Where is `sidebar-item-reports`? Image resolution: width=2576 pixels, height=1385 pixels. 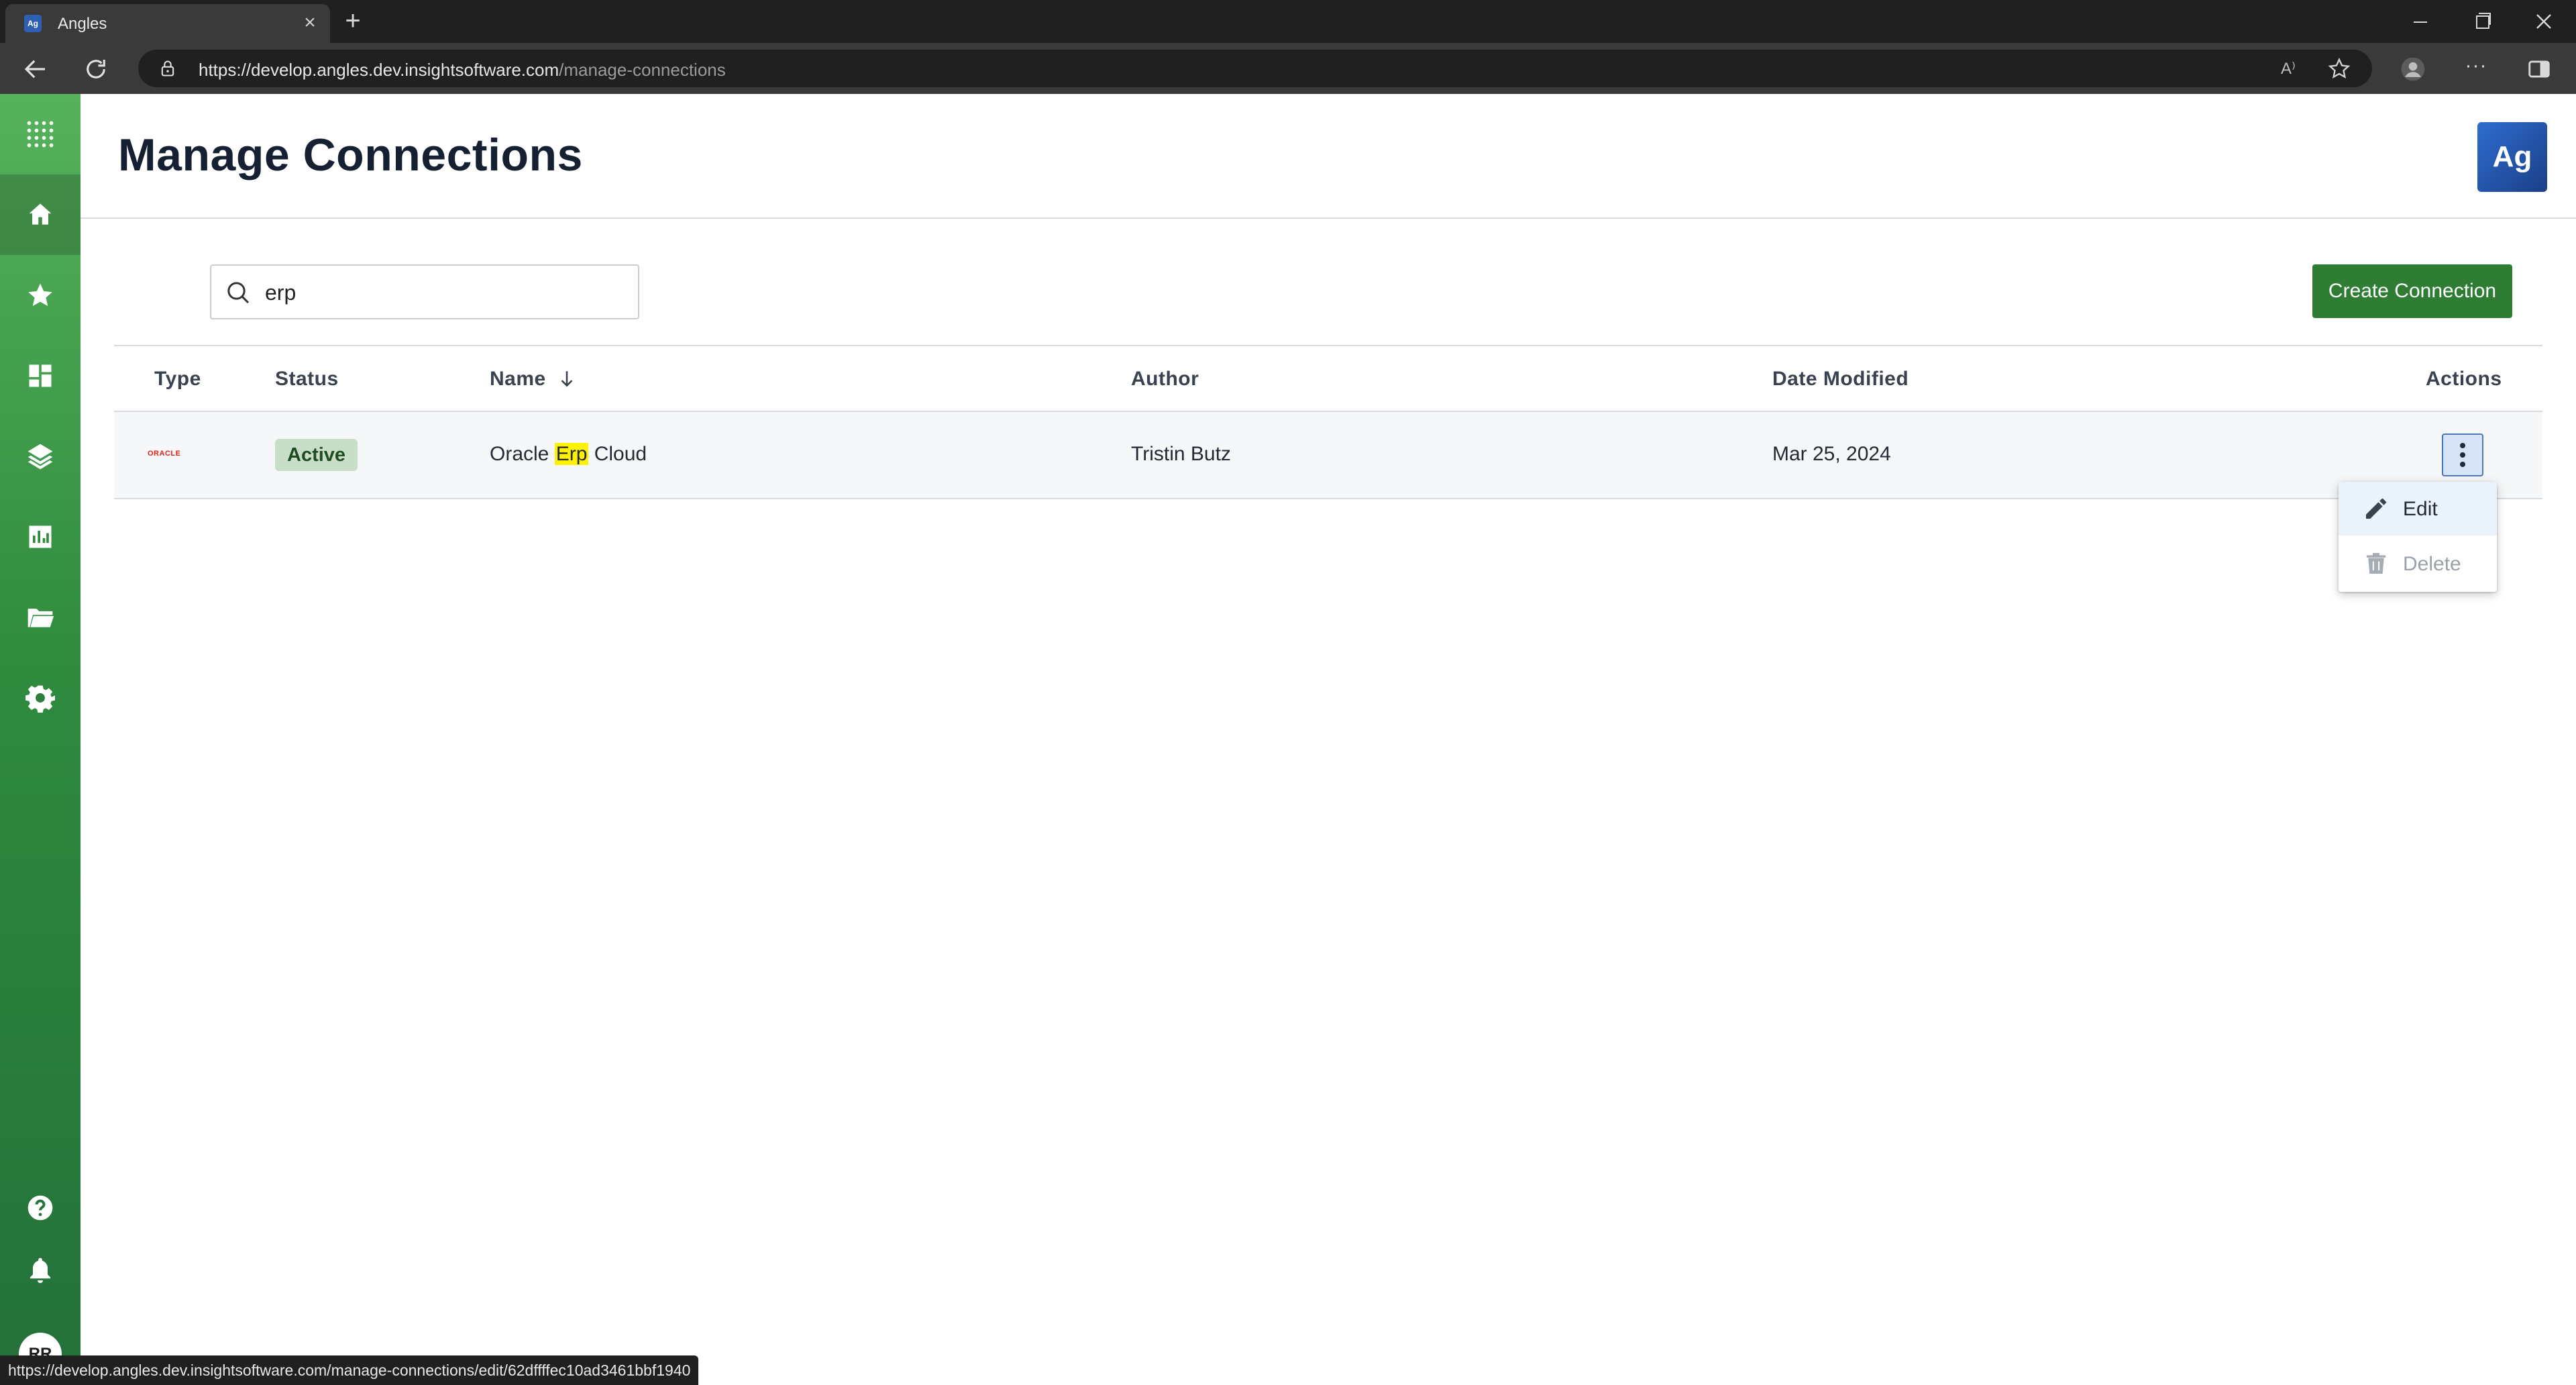 sidebar-item-reports is located at coordinates (40, 537).